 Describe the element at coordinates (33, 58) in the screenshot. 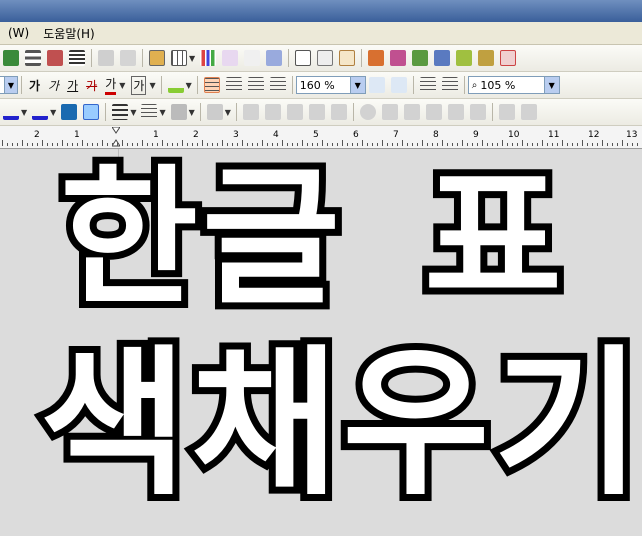

I see `align-icon` at that location.